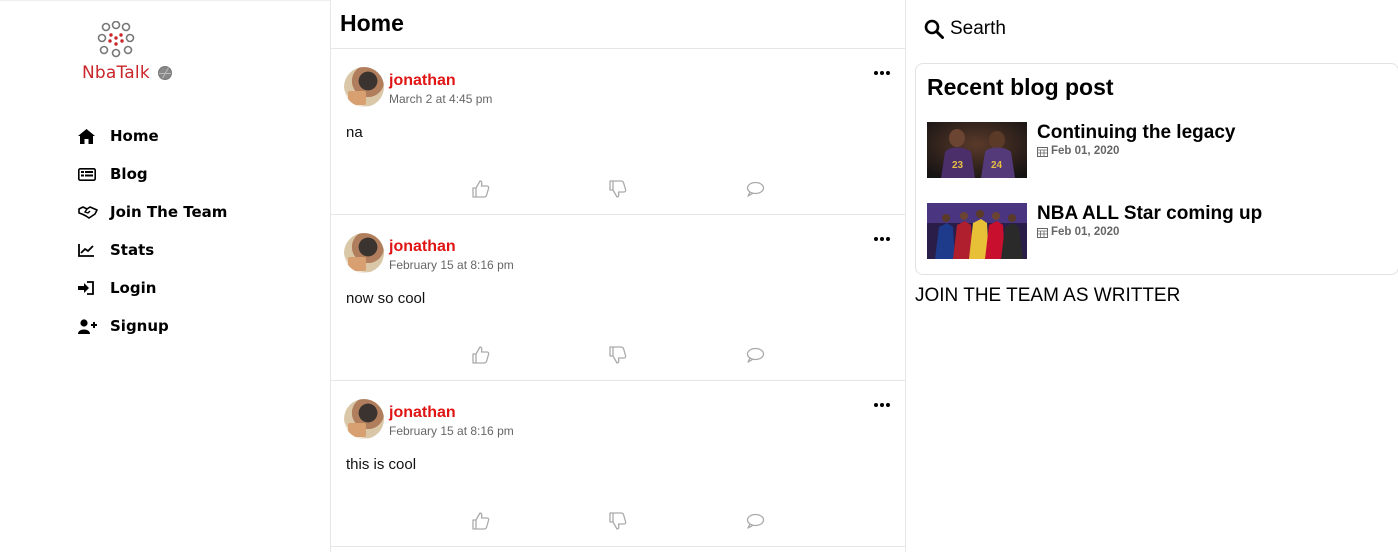 Image resolution: width=1398 pixels, height=552 pixels. Describe the element at coordinates (1020, 87) in the screenshot. I see `recent-blog-title: Recent blog post` at that location.